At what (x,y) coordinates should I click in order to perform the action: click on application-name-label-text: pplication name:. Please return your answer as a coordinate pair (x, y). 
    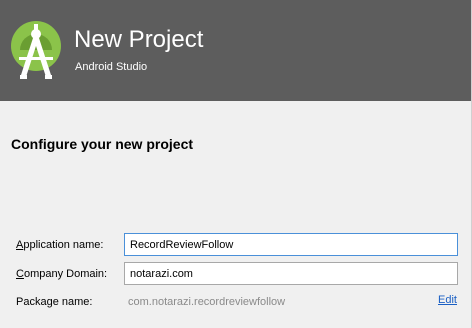
    Looking at the image, I should click on (63, 245).